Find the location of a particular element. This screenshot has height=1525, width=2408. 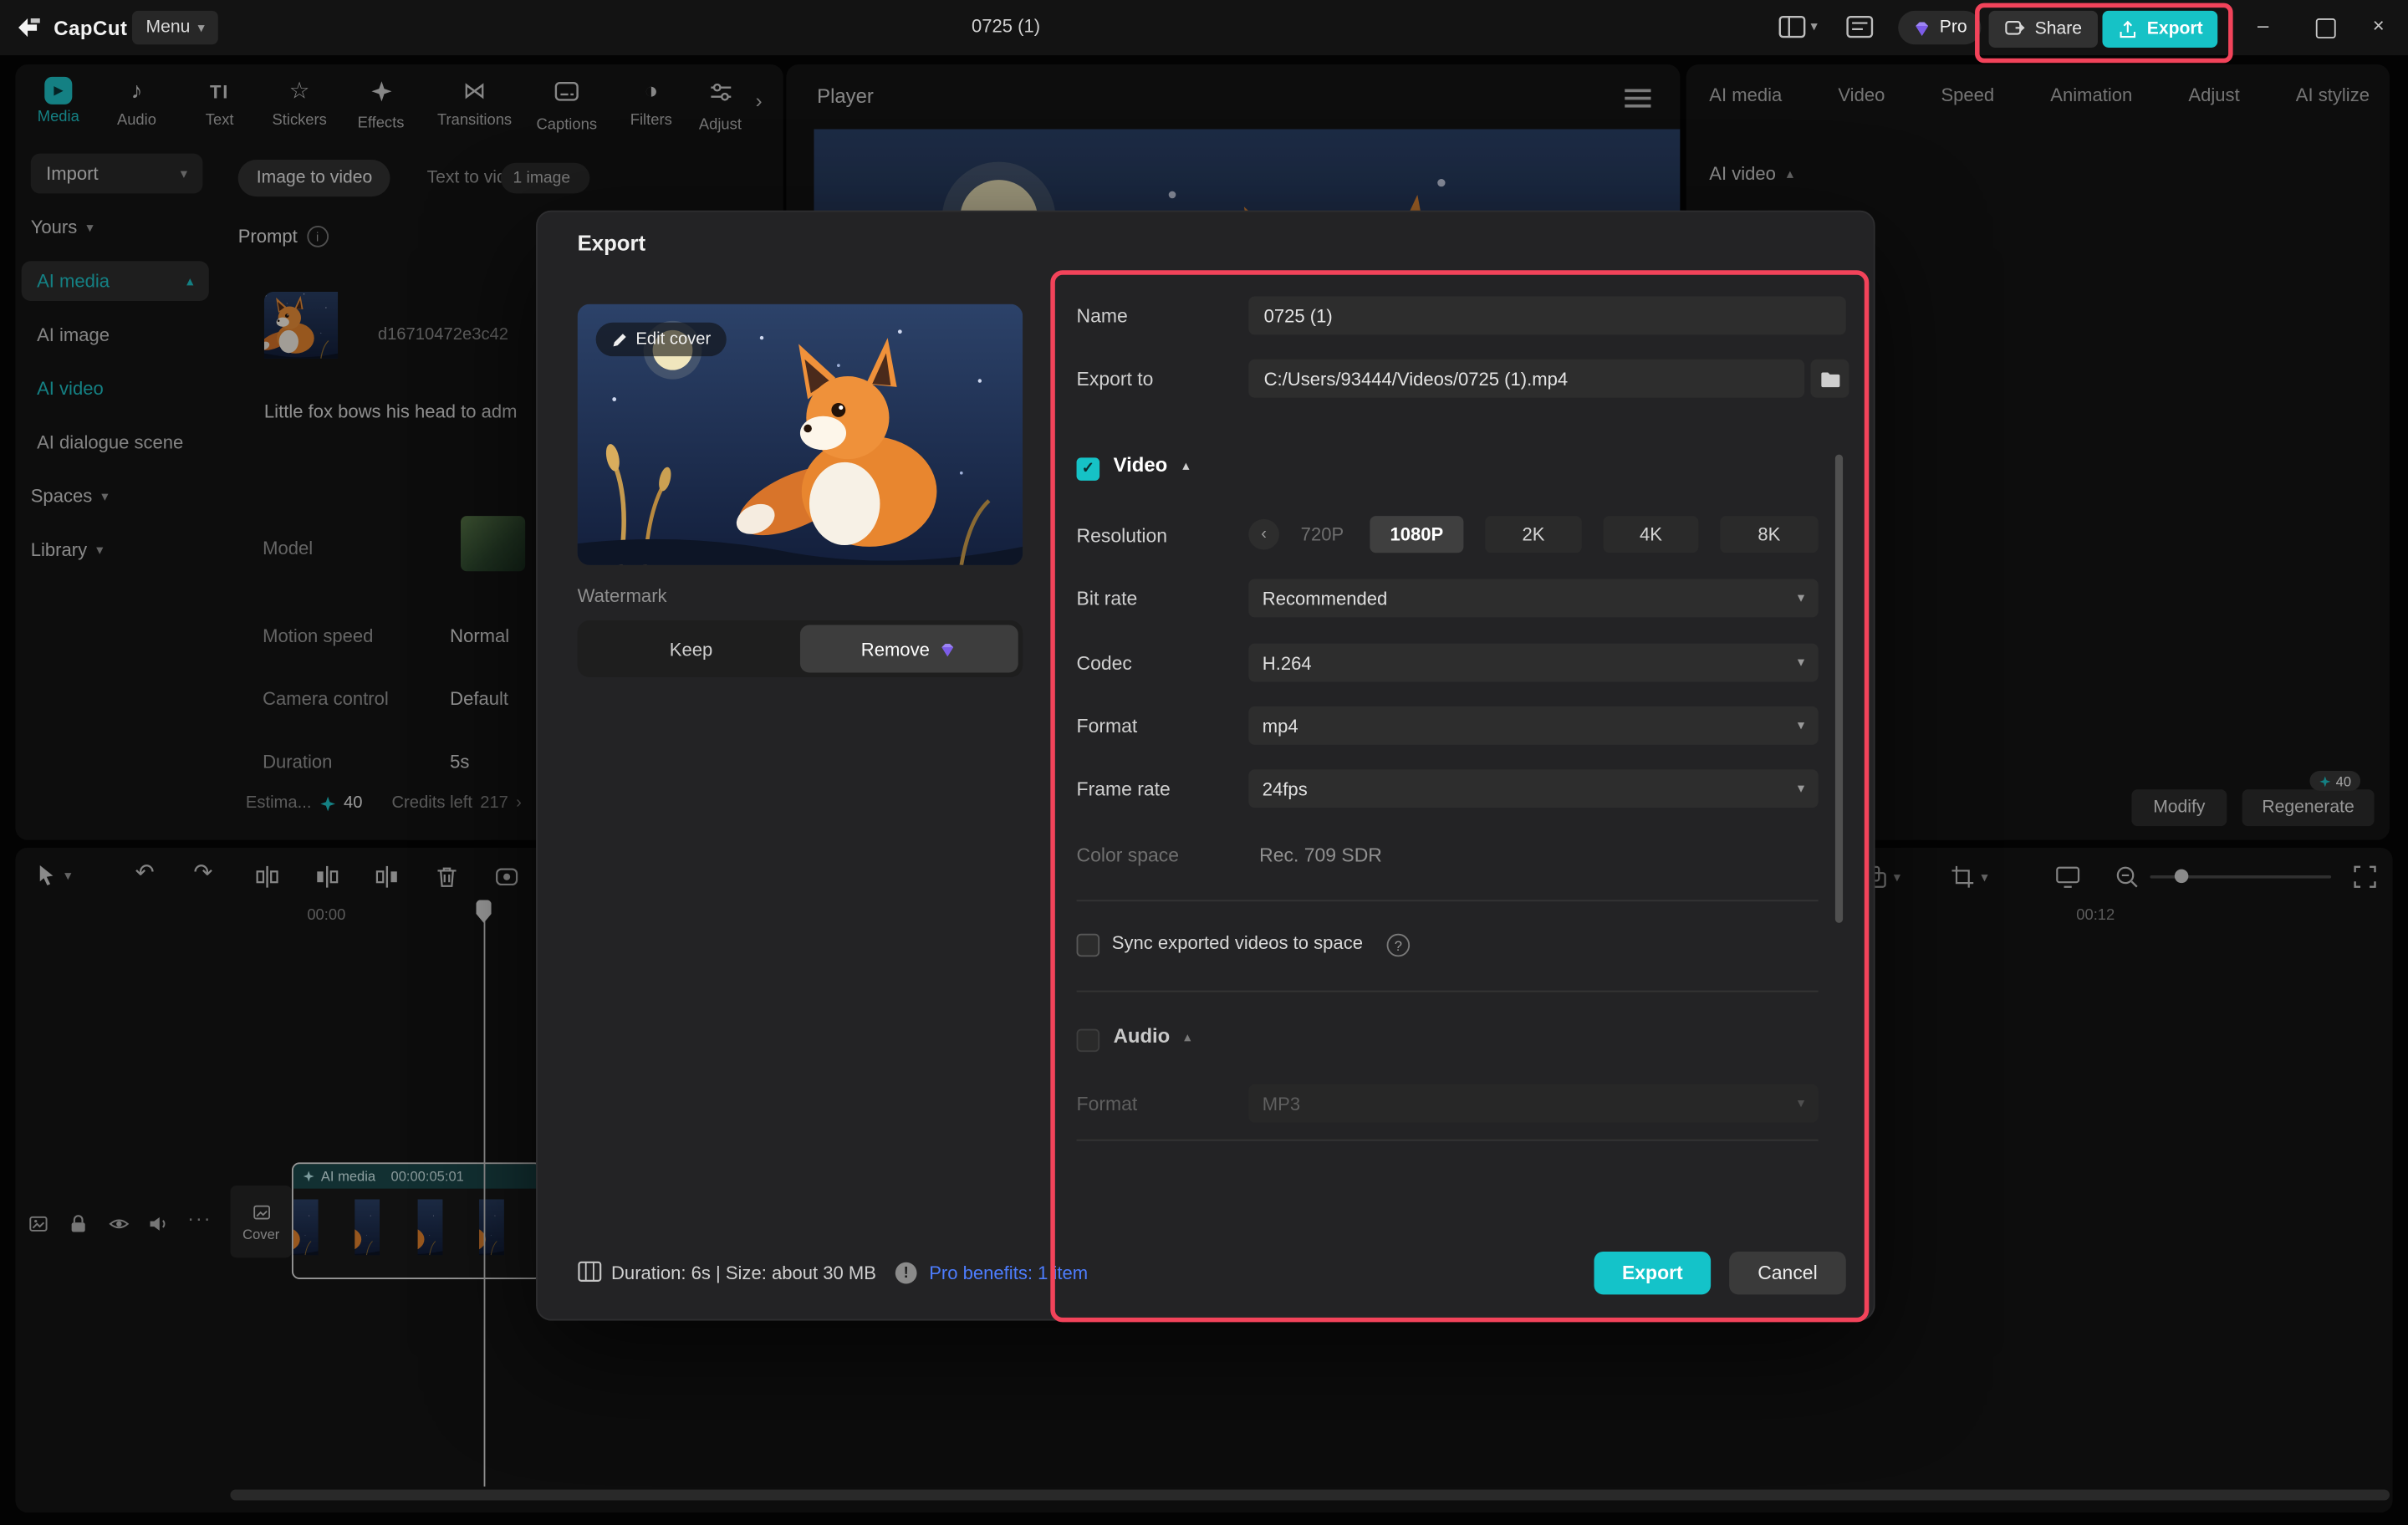

tab-video: Video is located at coordinates (1861, 95).